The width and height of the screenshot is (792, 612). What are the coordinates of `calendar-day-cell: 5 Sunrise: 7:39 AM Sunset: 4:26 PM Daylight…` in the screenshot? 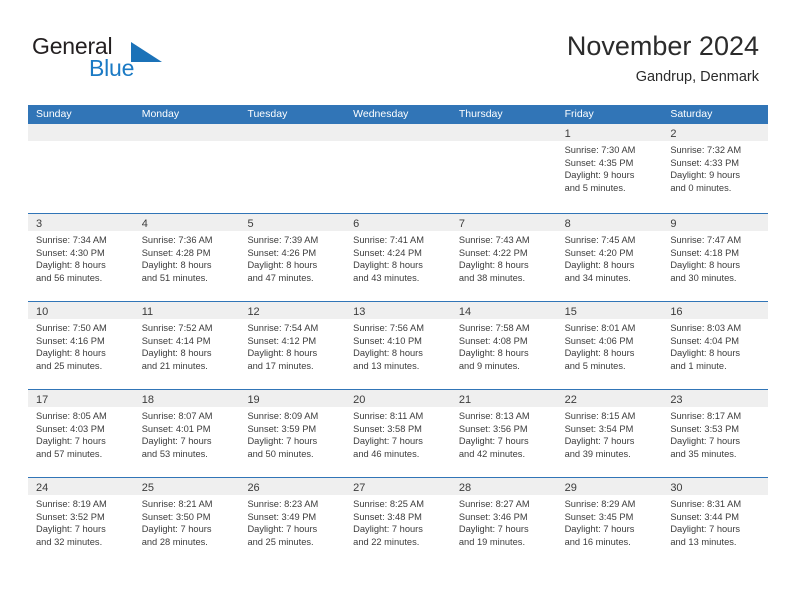 It's located at (292, 257).